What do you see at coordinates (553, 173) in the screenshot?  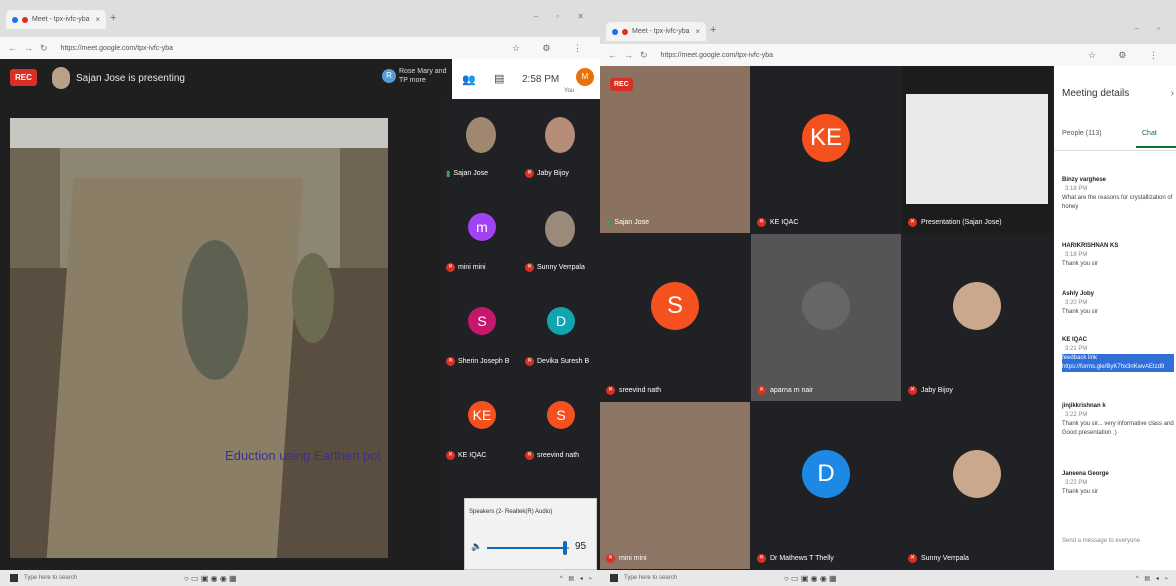 I see `participant-name: Jaby Bijoy` at bounding box center [553, 173].